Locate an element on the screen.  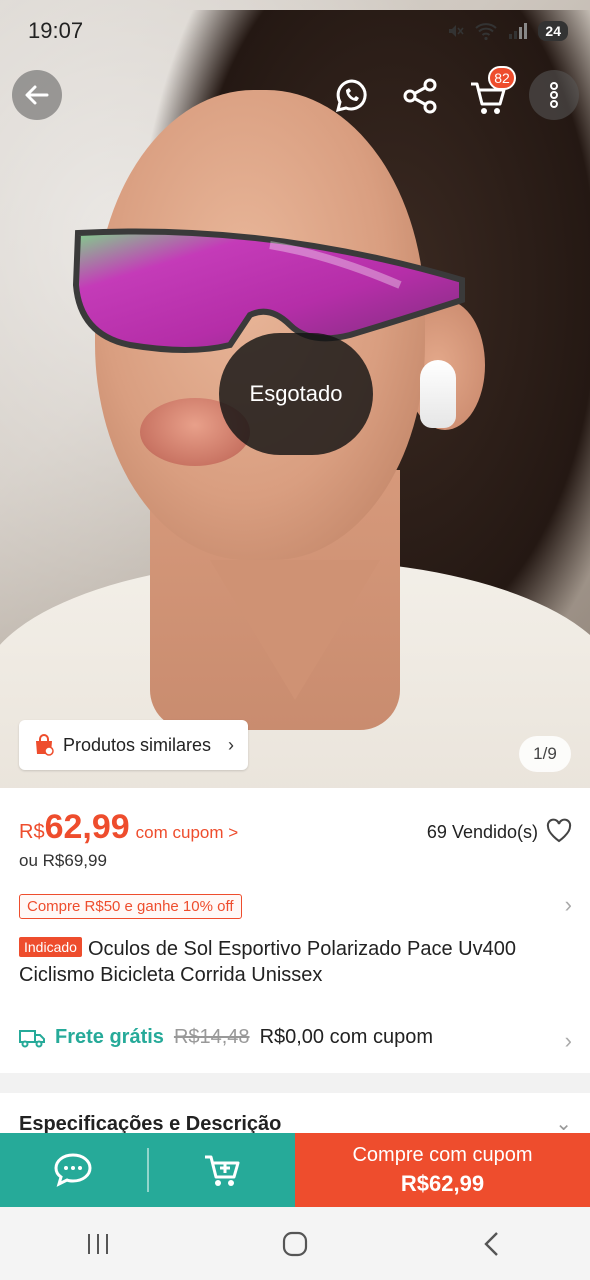
image-earbud is located at coordinates (438, 394).